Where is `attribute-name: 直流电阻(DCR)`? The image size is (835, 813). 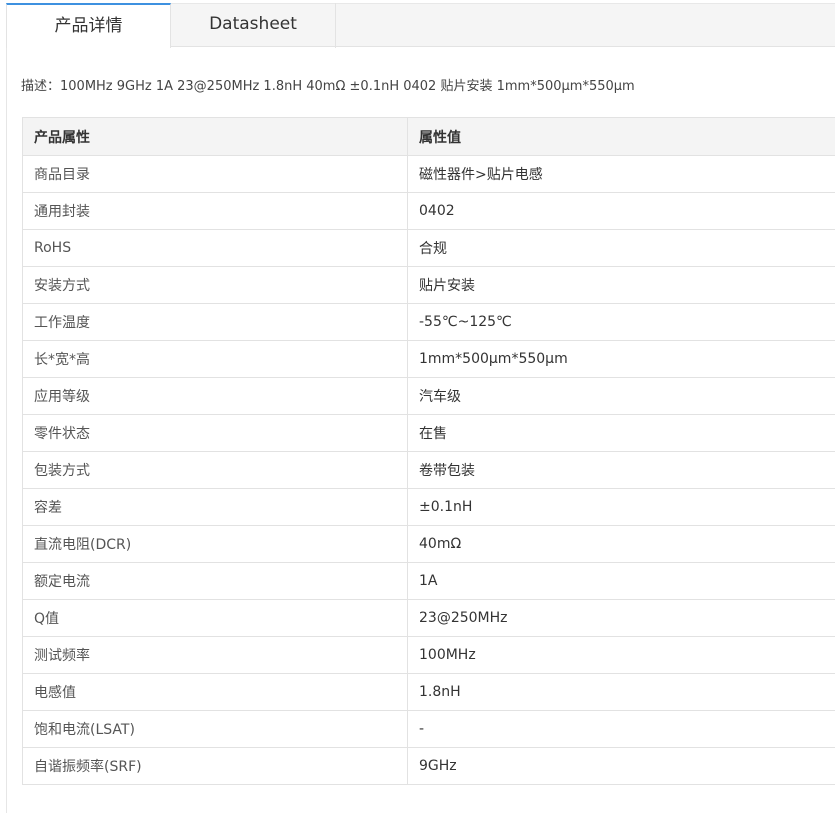 attribute-name: 直流电阻(DCR) is located at coordinates (215, 544).